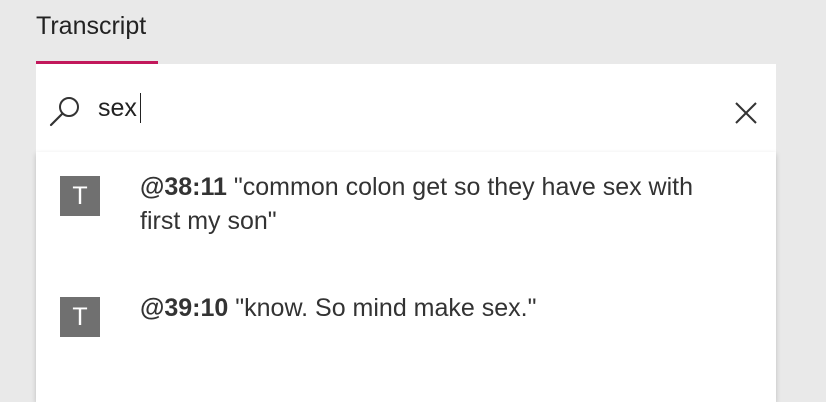 This screenshot has height=402, width=826. Describe the element at coordinates (140, 108) in the screenshot. I see `text-caret` at that location.